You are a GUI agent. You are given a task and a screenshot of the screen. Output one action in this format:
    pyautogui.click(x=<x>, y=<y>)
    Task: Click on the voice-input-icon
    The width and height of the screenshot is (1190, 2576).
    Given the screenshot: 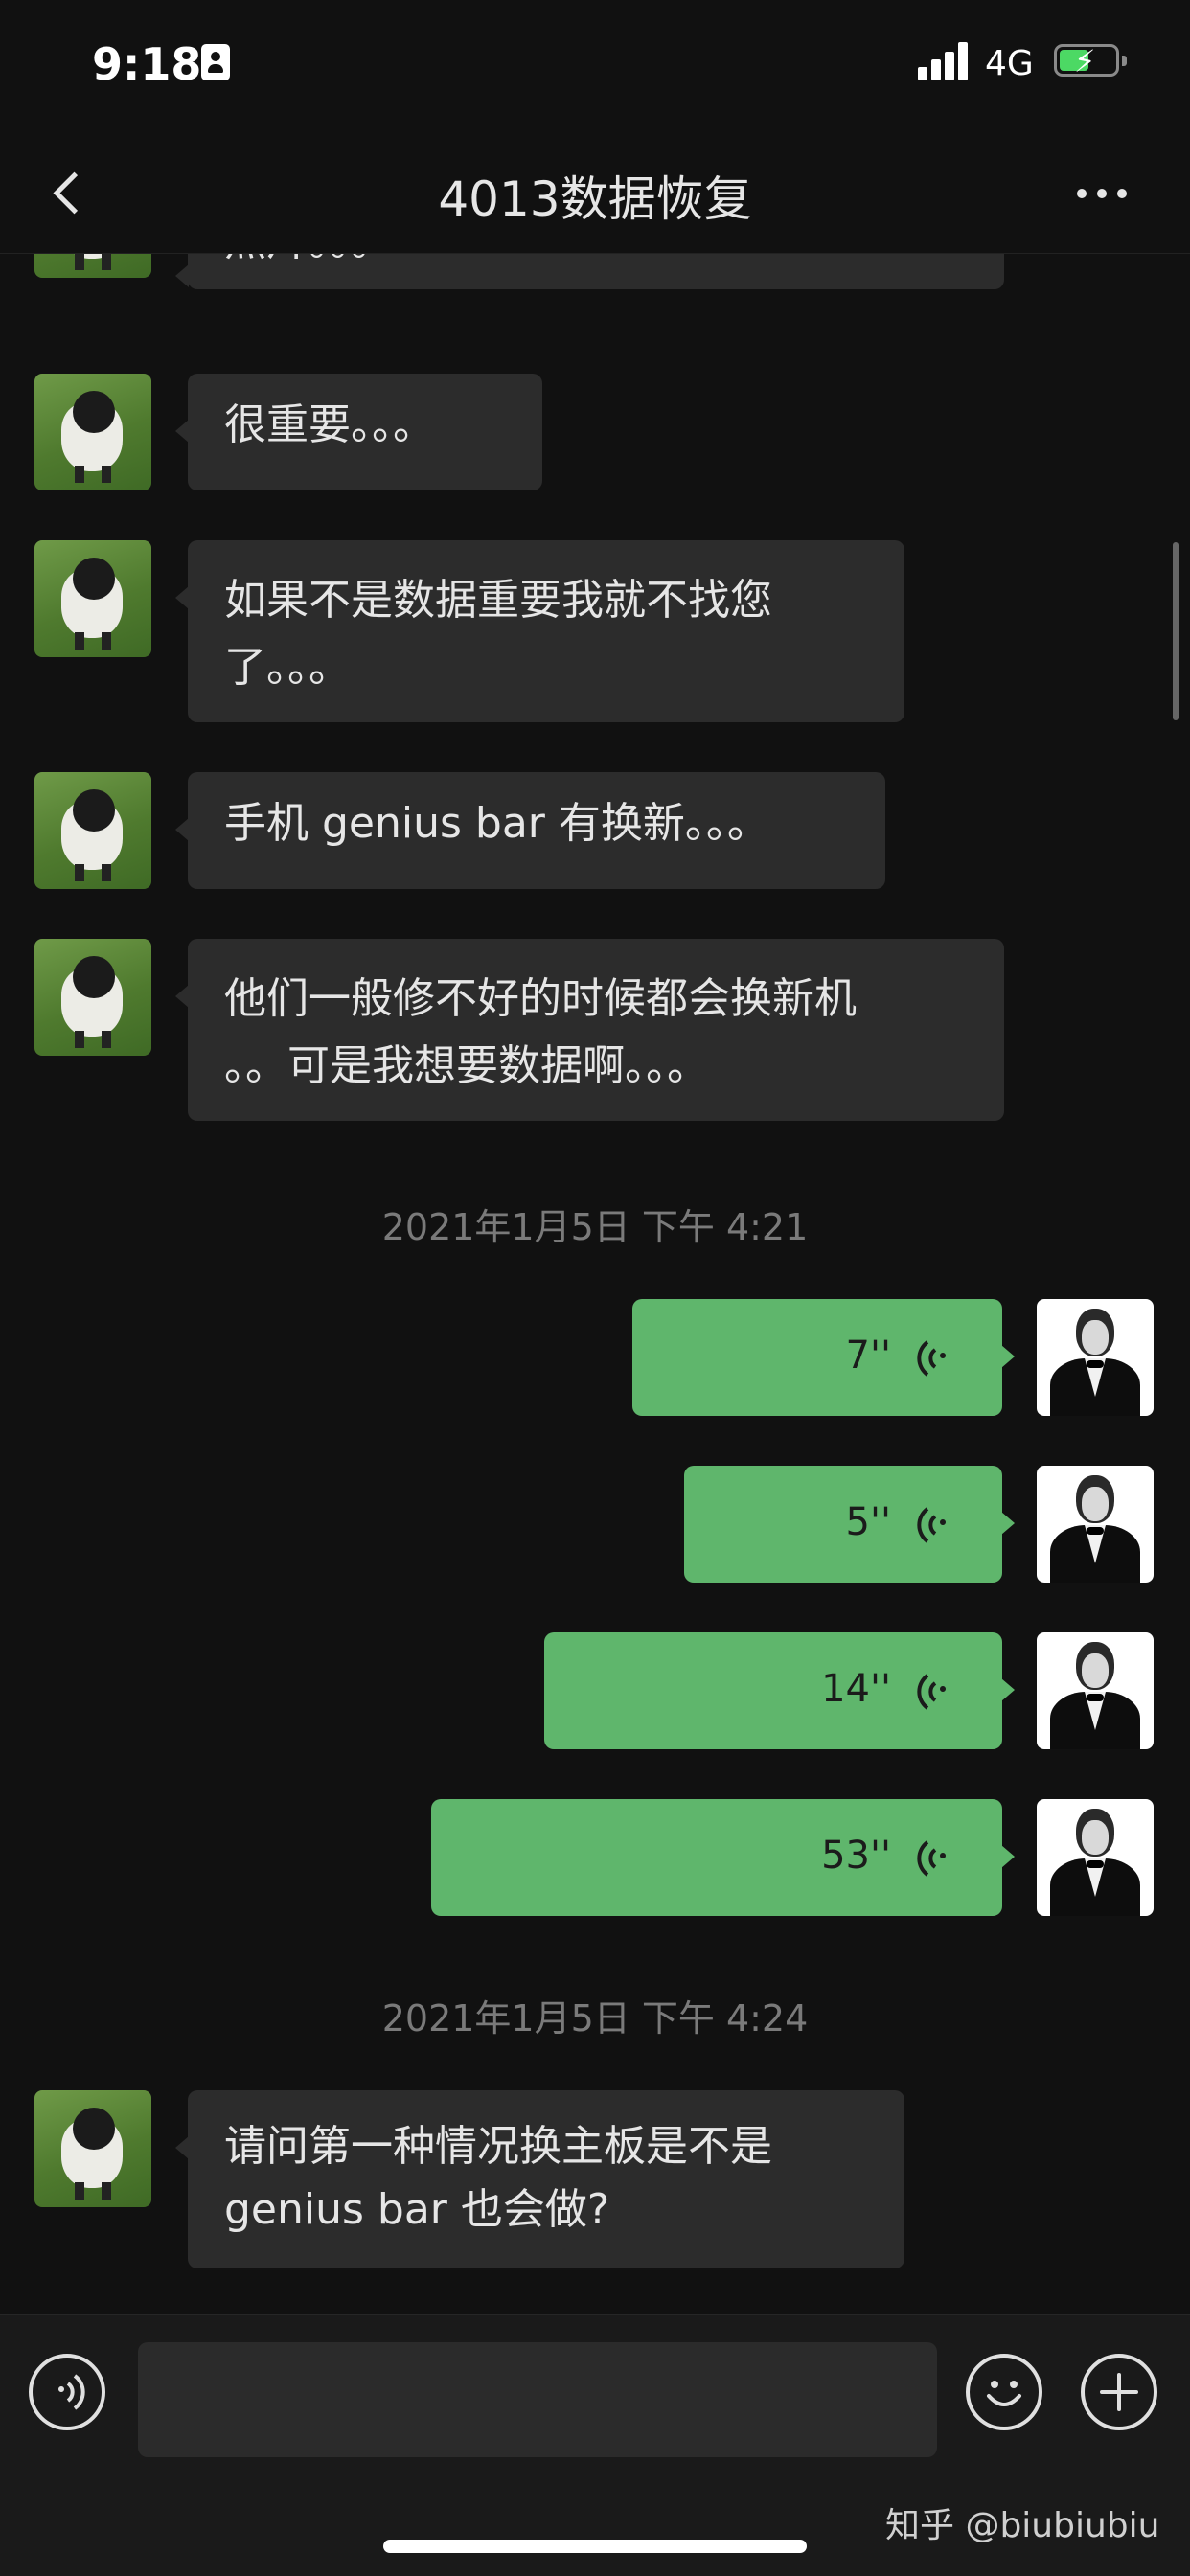 What is the action you would take?
    pyautogui.click(x=72, y=2392)
    